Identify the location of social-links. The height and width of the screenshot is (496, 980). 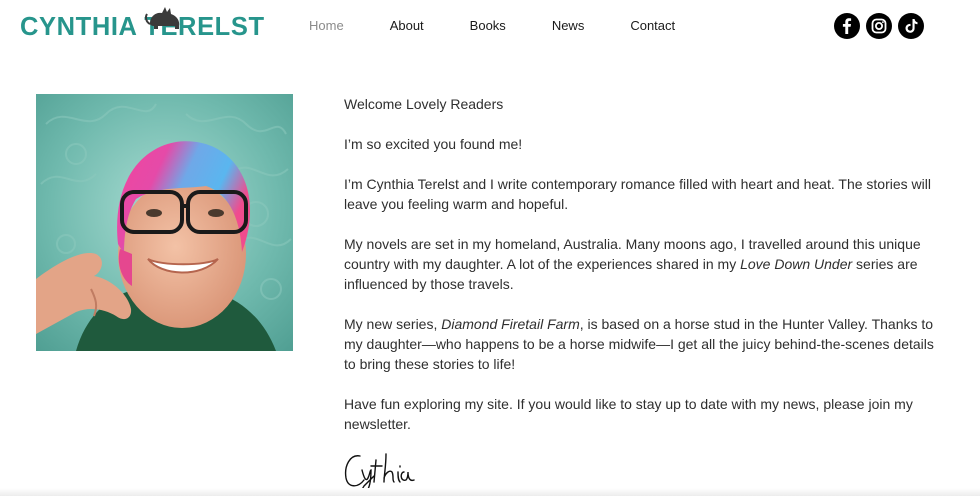
(879, 26).